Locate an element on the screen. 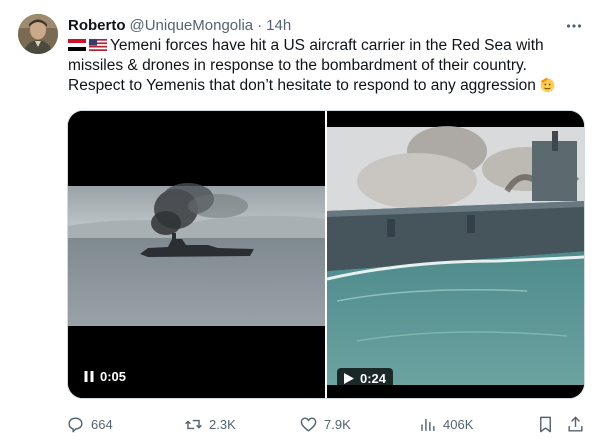 This screenshot has height=447, width=601. author-handle: @UniqueMongolia is located at coordinates (192, 25).